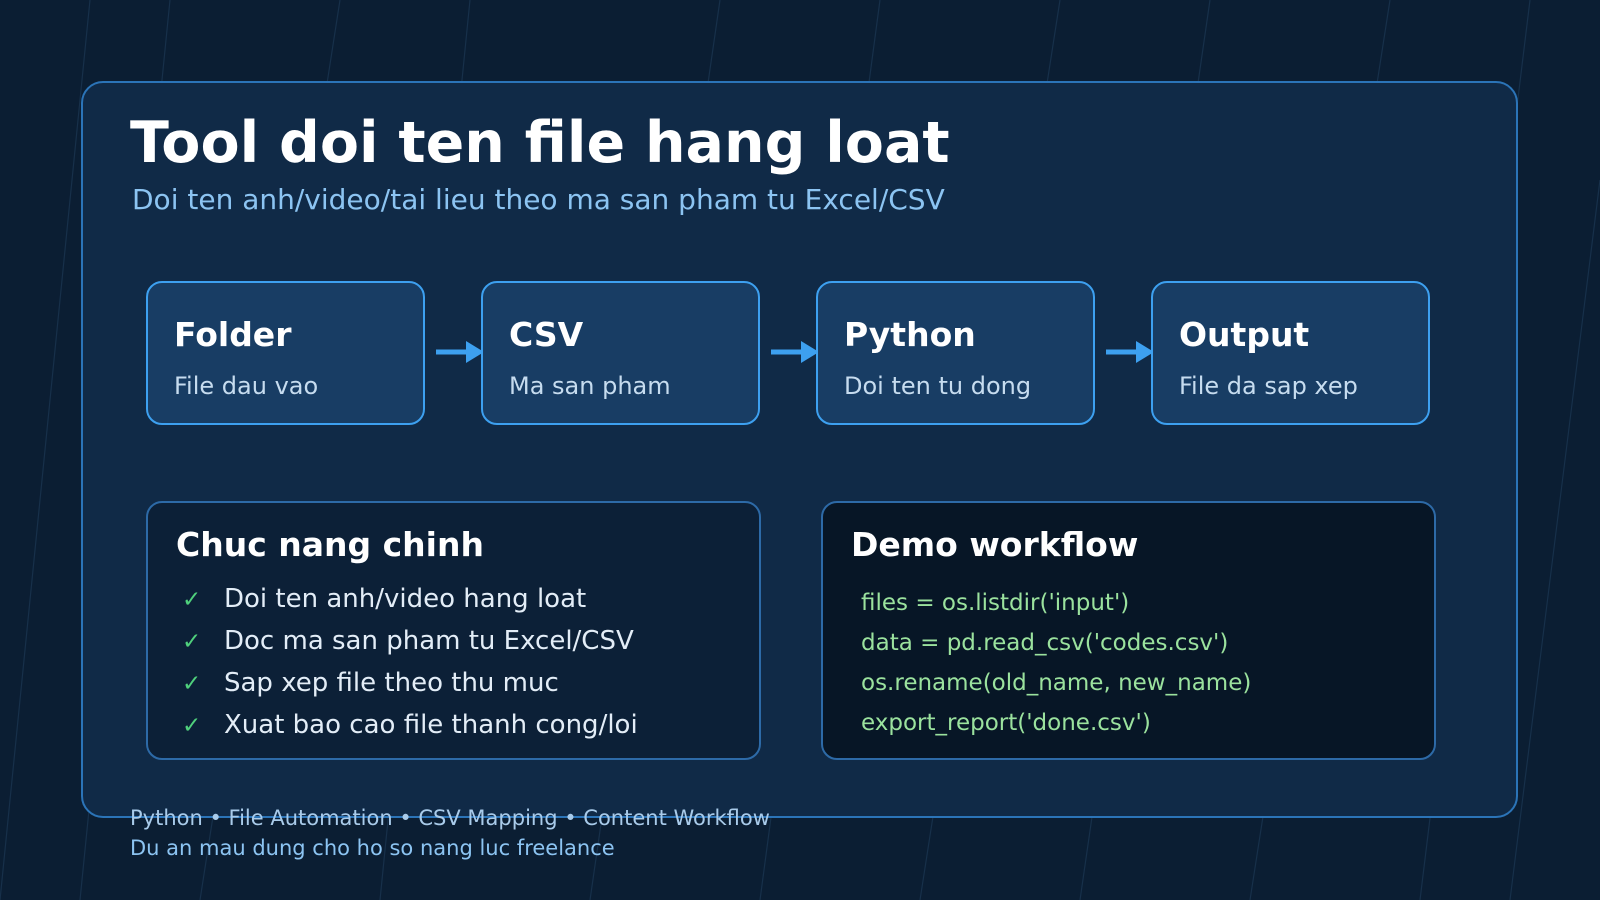  Describe the element at coordinates (405, 599) in the screenshot. I see `feature-label: Doi ten anh/video hang loat` at that location.